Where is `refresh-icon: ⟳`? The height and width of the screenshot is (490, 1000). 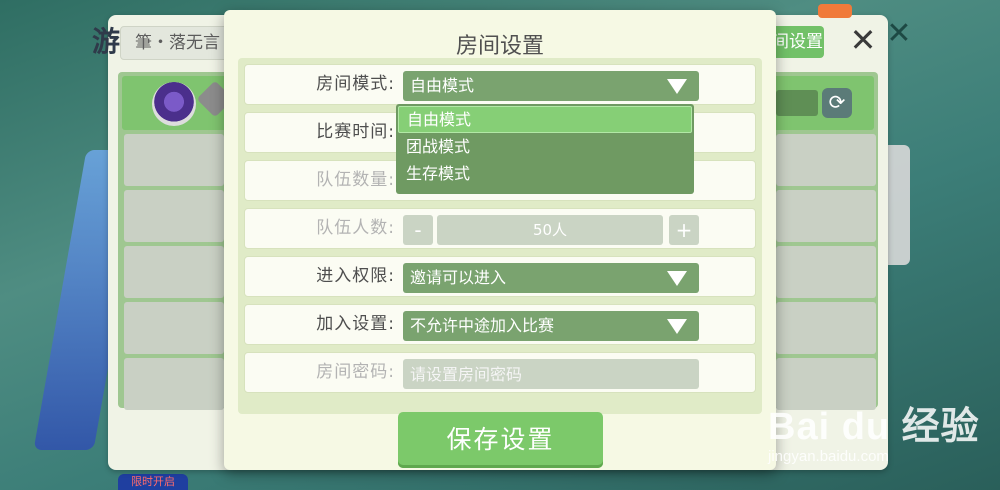 refresh-icon: ⟳ is located at coordinates (837, 103).